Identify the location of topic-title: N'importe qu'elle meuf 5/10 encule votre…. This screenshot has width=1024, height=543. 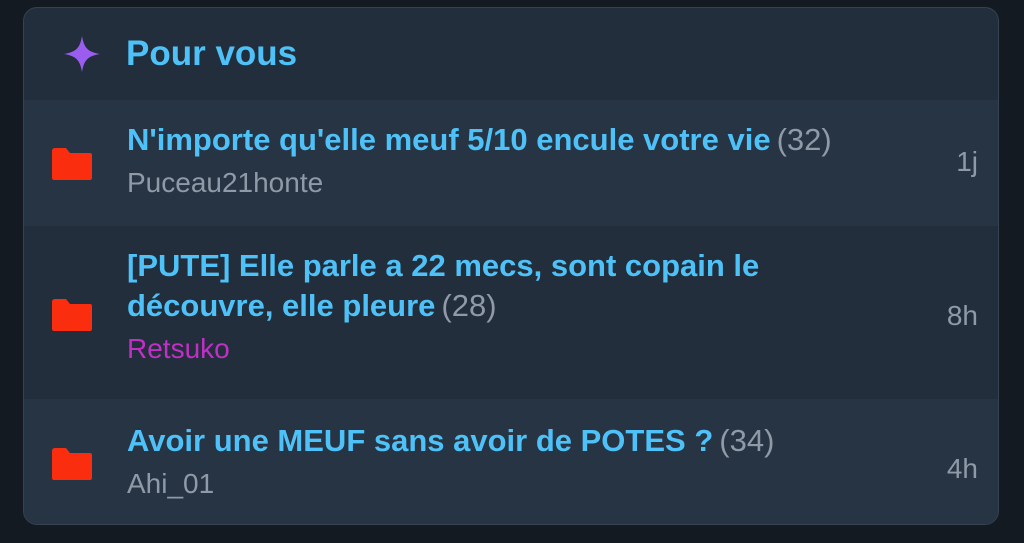
(449, 139).